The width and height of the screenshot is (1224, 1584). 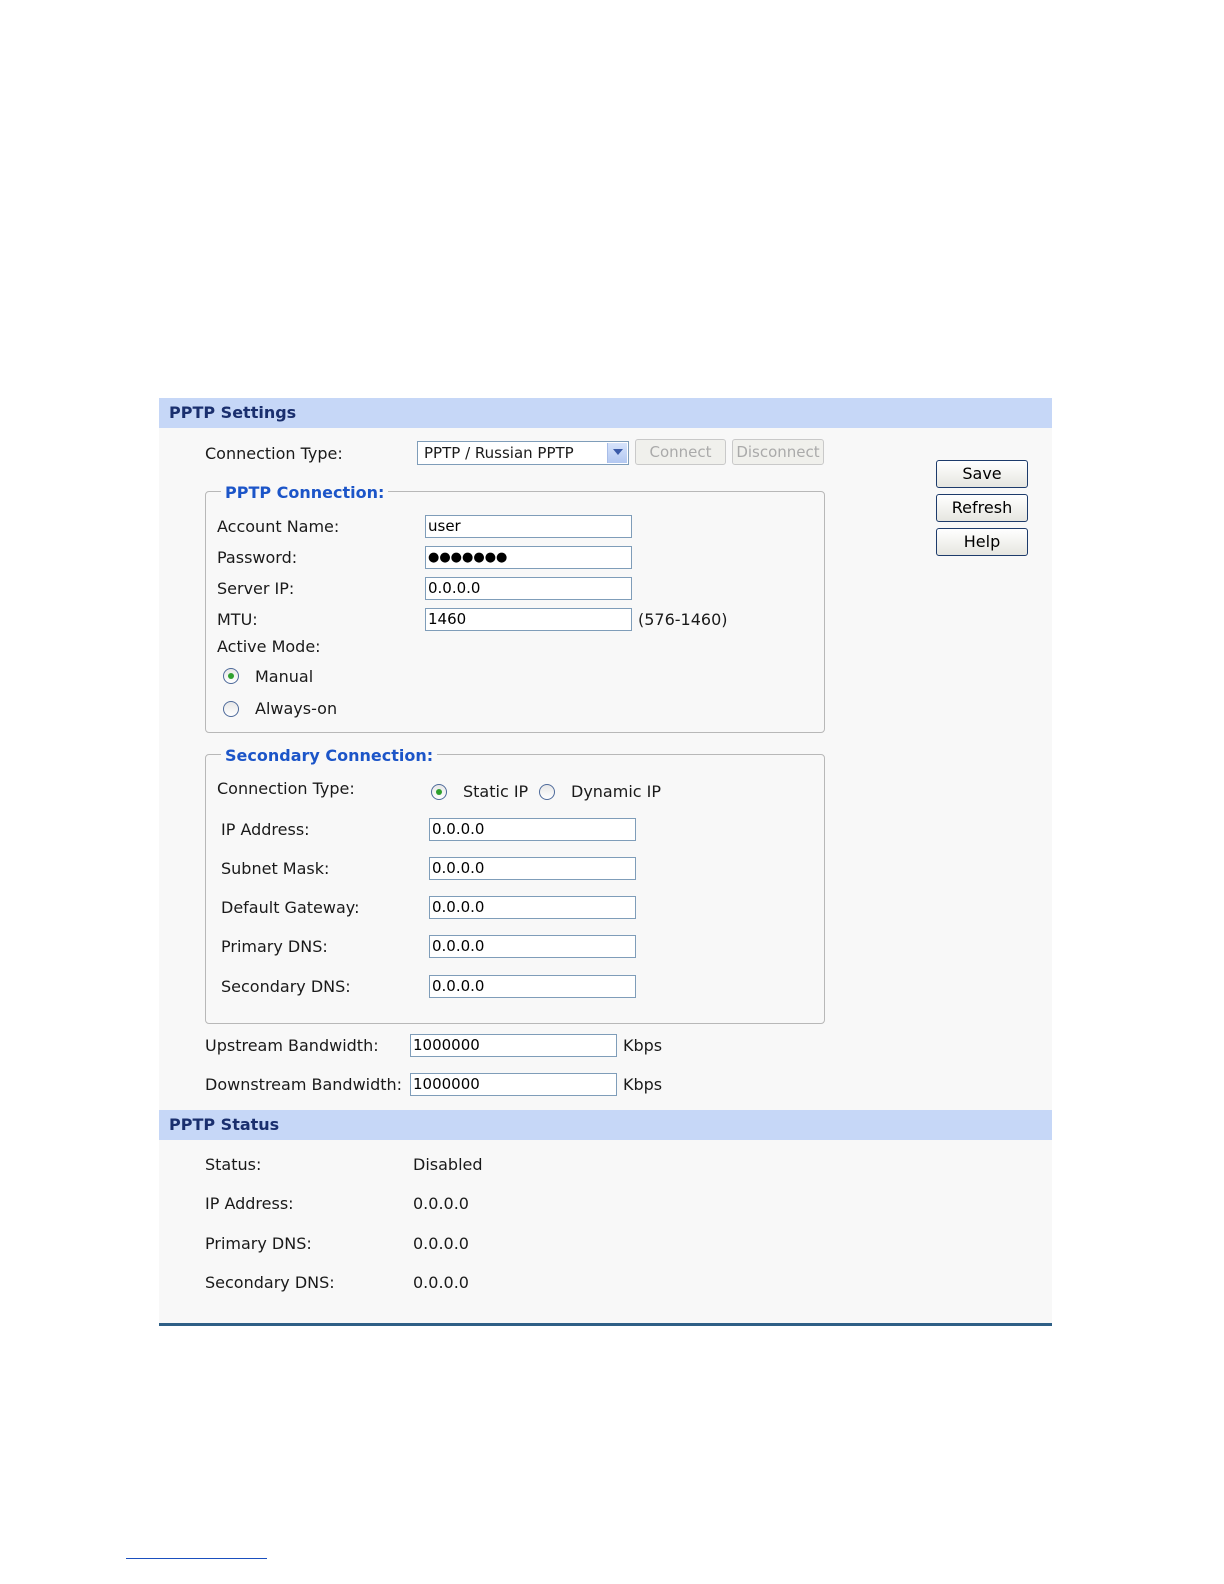 I want to click on pptp-settings-title: PPTP Settings, so click(x=233, y=412).